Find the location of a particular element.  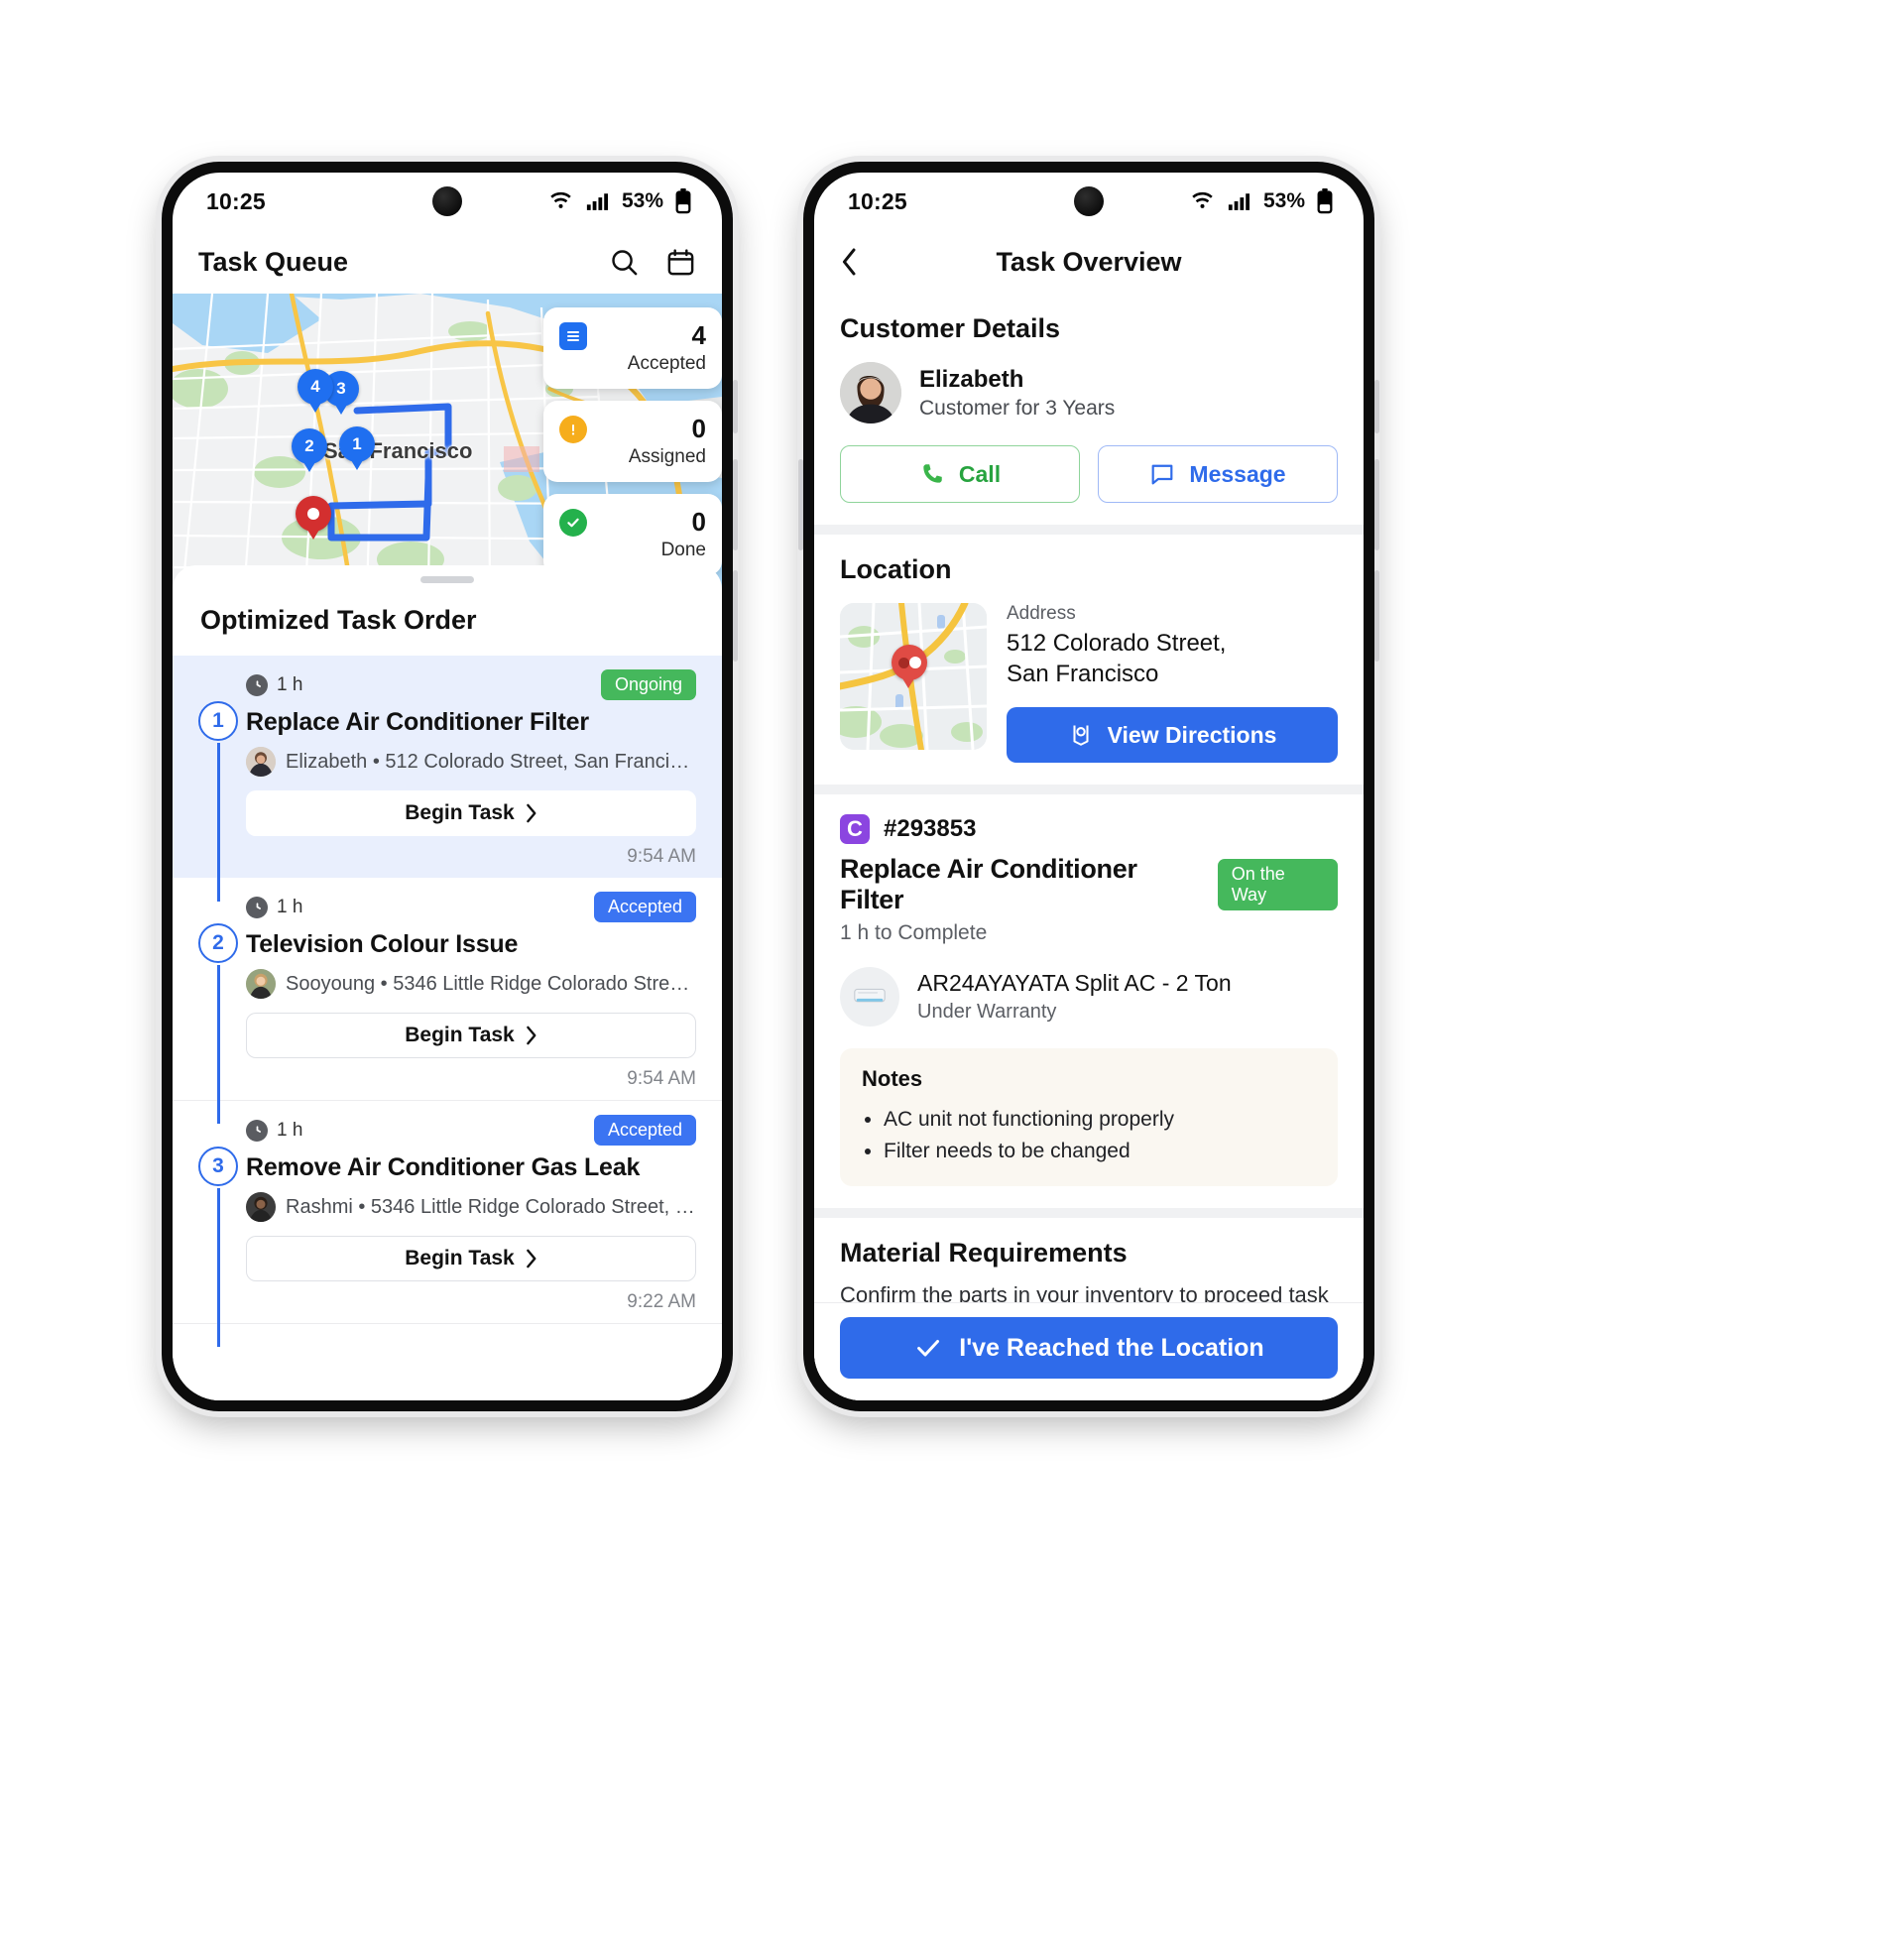

stat-card-assigned: 0 Assigned is located at coordinates (632, 441).